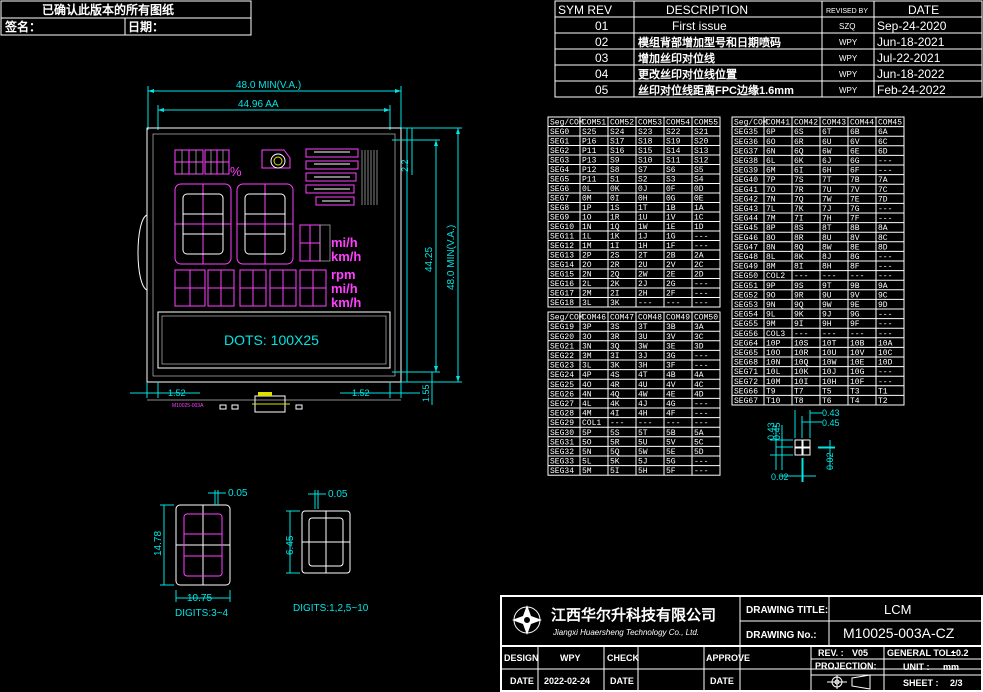  What do you see at coordinates (22, 26) in the screenshot?
I see `sign-label: 签名：` at bounding box center [22, 26].